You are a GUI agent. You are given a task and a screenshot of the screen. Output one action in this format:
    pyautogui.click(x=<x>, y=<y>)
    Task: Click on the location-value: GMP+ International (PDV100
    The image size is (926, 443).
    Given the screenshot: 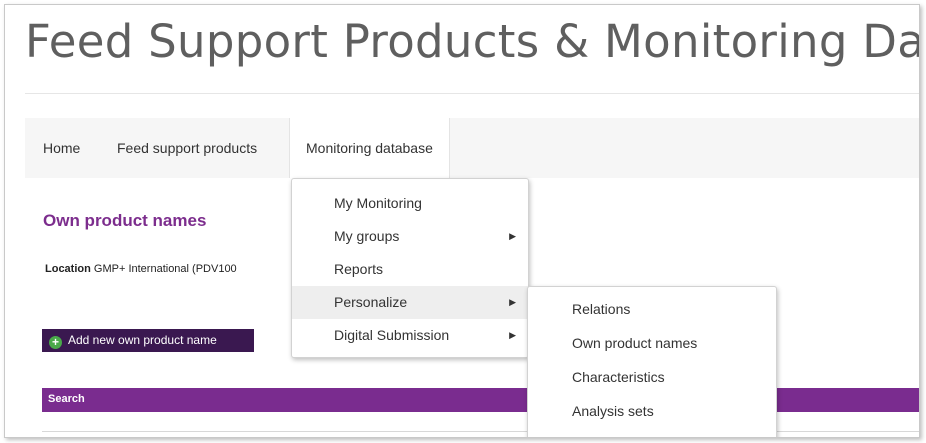 What is the action you would take?
    pyautogui.click(x=165, y=269)
    